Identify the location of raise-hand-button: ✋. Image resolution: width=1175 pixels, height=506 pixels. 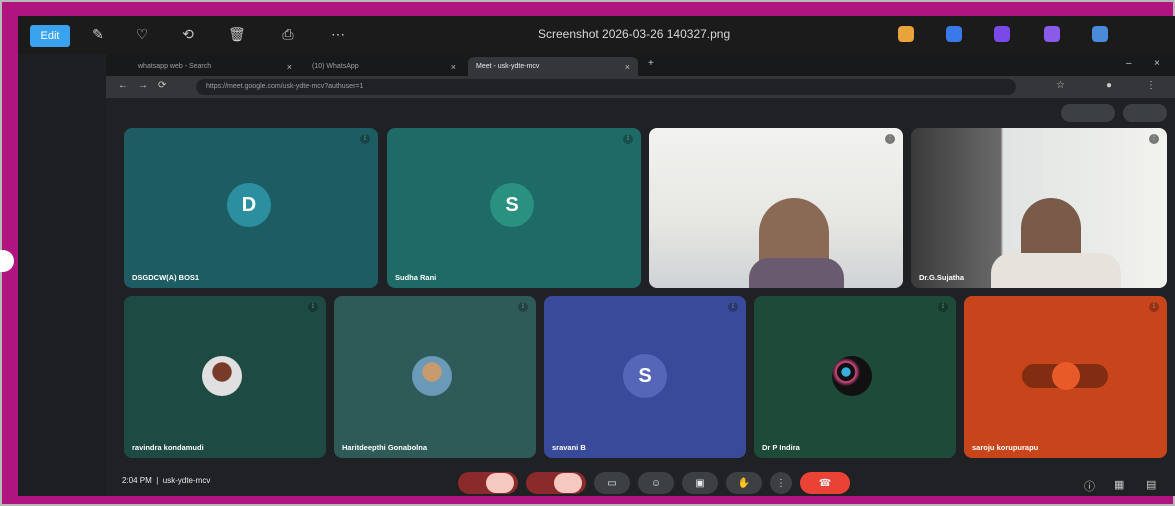
(744, 483).